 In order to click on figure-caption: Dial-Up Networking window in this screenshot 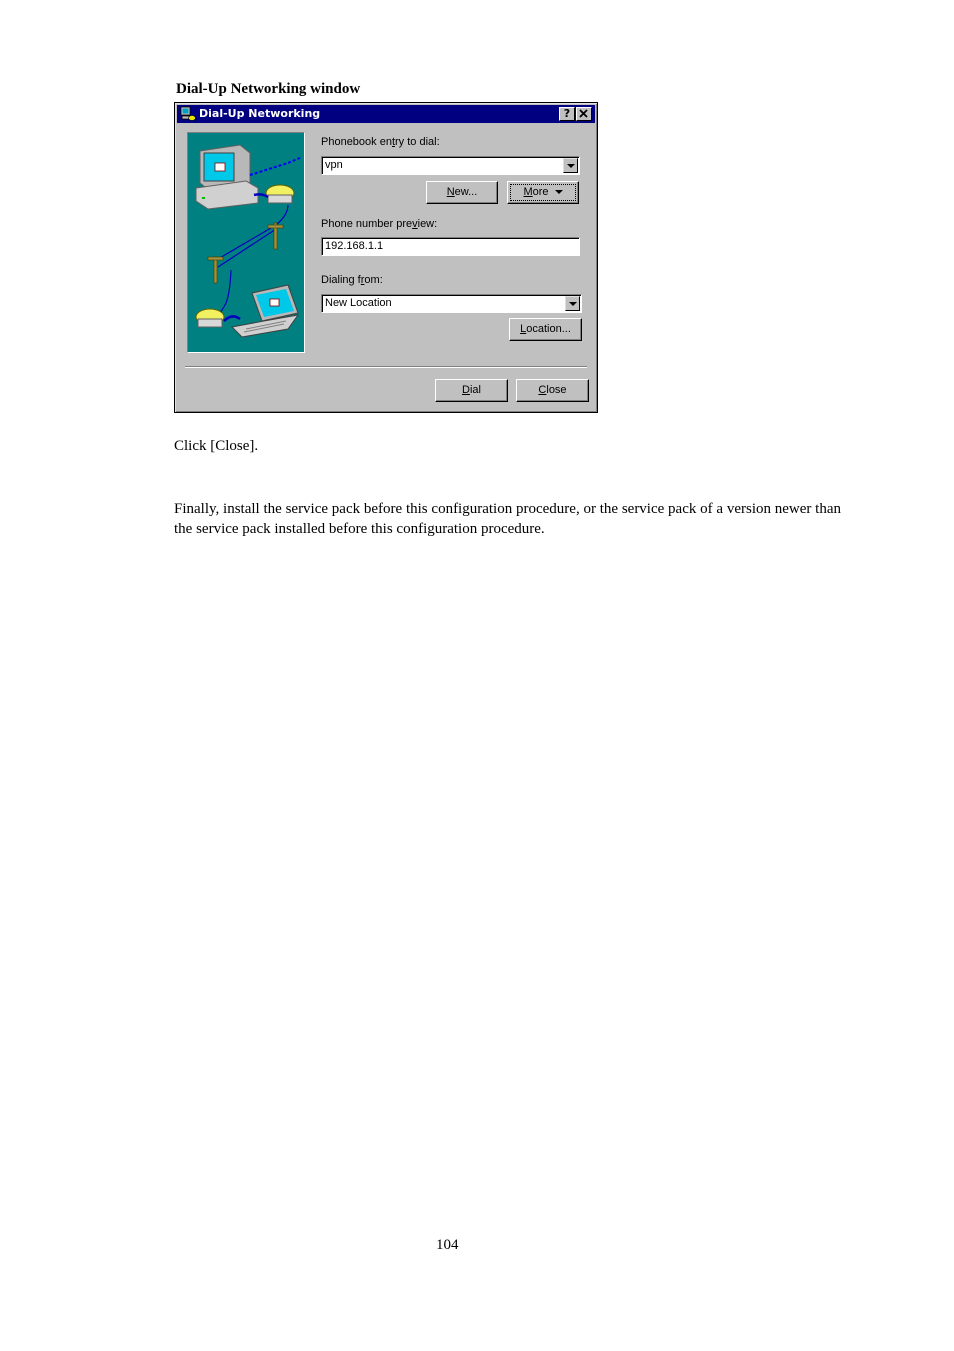, I will do `click(268, 89)`.